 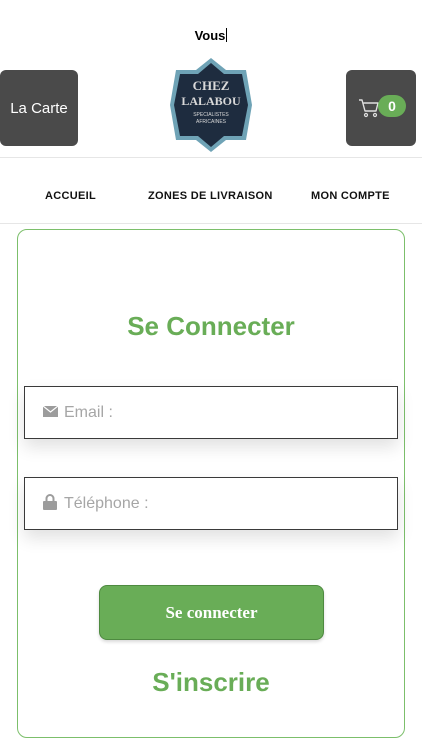 I want to click on phone-field, so click(x=211, y=503).